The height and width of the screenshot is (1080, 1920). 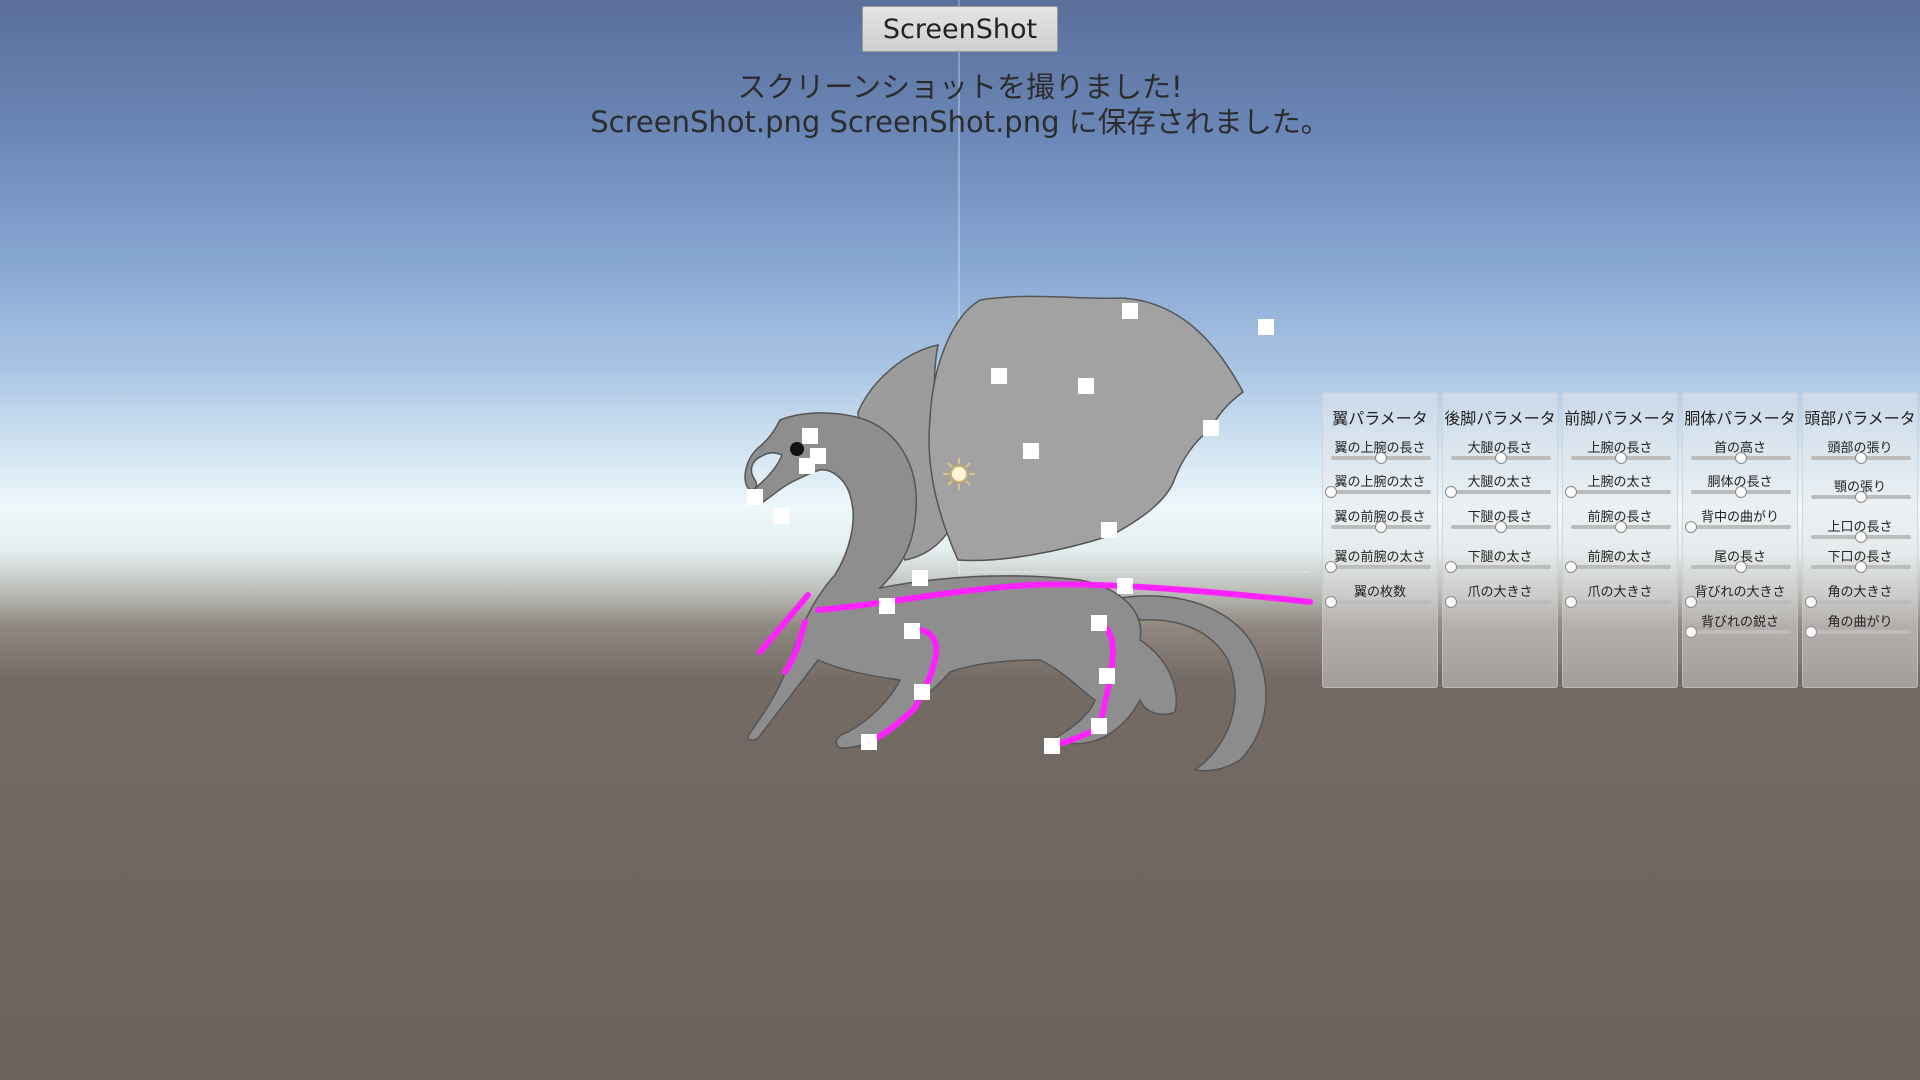 What do you see at coordinates (1860, 622) in the screenshot?
I see `slider-label: 角の曲がり` at bounding box center [1860, 622].